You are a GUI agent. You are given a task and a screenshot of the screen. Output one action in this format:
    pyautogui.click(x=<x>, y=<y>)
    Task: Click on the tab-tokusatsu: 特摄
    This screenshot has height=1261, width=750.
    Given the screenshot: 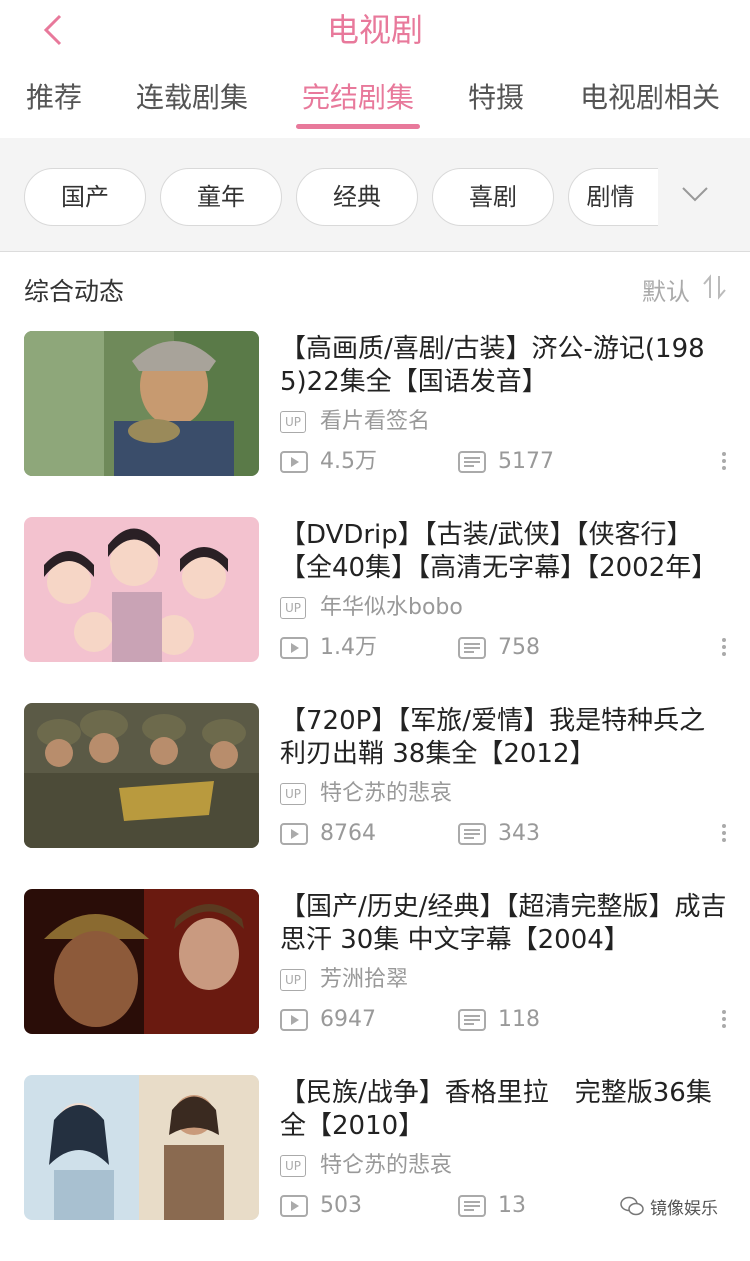 What is the action you would take?
    pyautogui.click(x=496, y=98)
    